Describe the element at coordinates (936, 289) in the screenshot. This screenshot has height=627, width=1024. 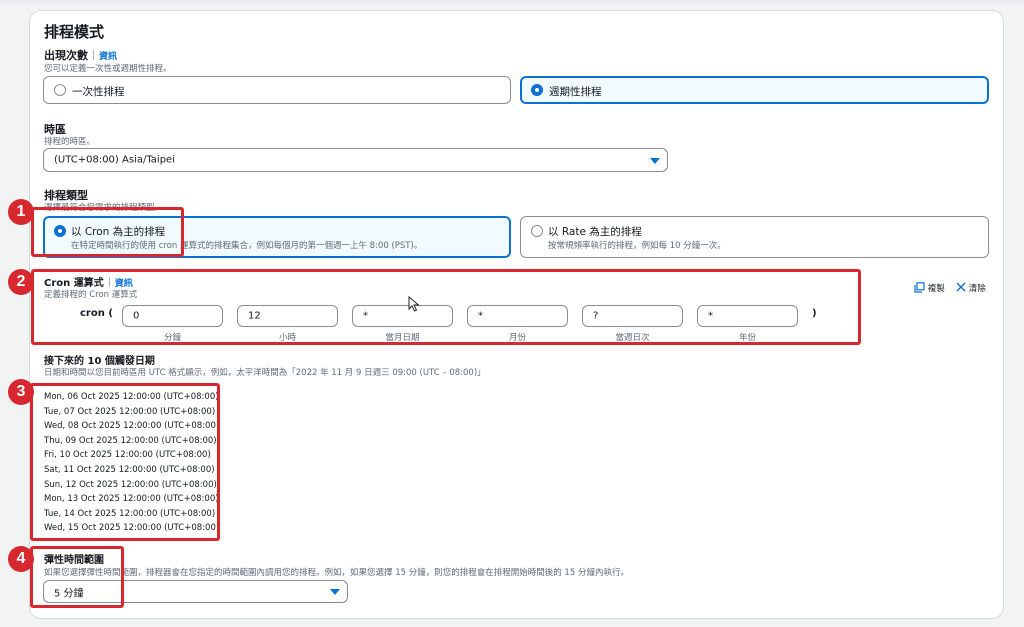
I see `copy-label: 複製` at that location.